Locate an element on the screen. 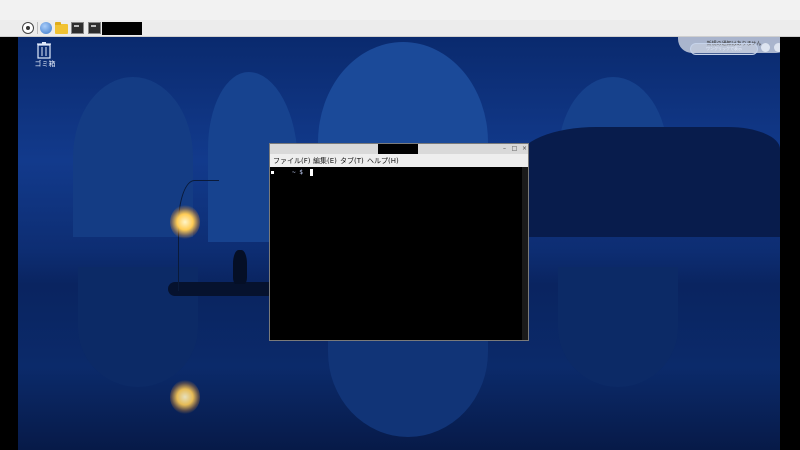 The image size is (800, 450). terminal-title-redacted is located at coordinates (398, 149).